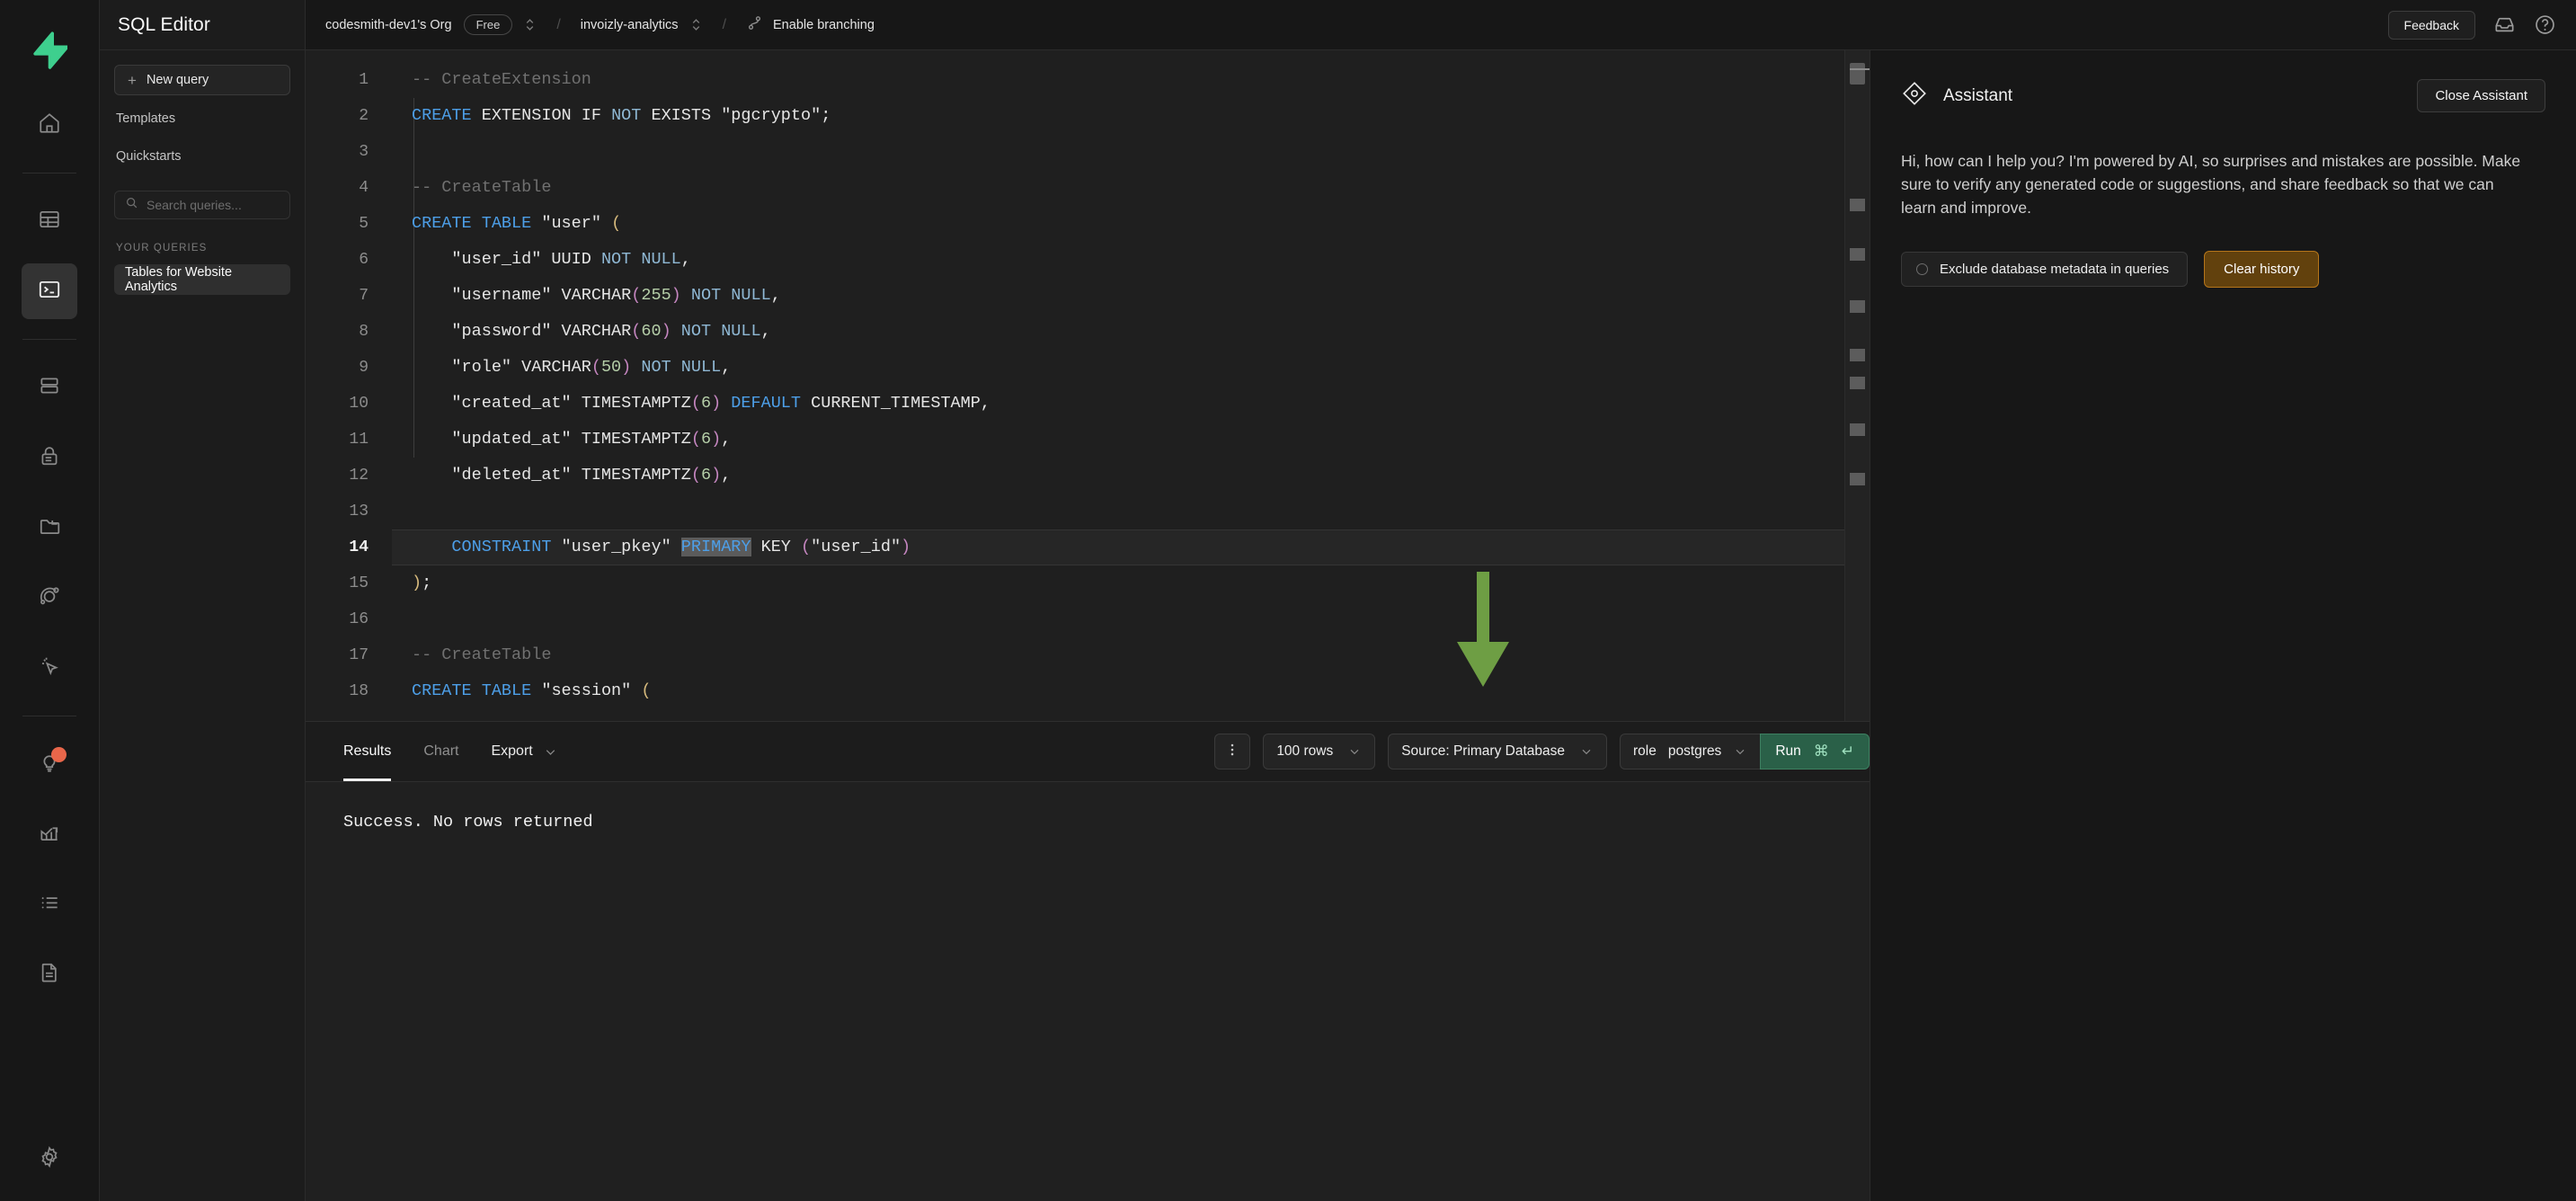 The width and height of the screenshot is (2576, 1201). Describe the element at coordinates (2431, 25) in the screenshot. I see `feedback-button: Feedback` at that location.